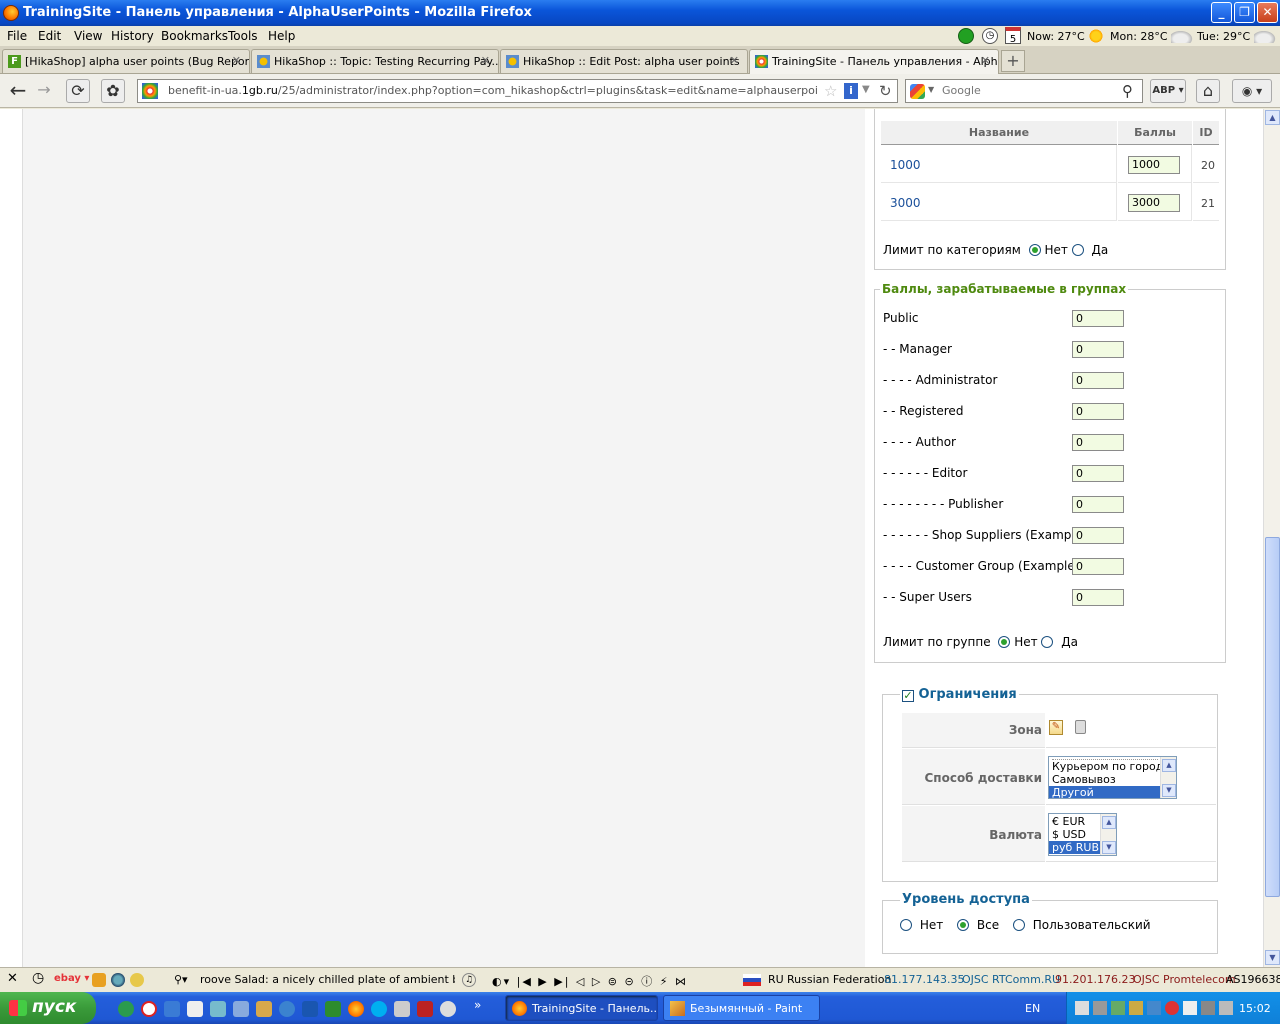 The height and width of the screenshot is (1024, 1280). What do you see at coordinates (885, 91) in the screenshot?
I see `reload-icon: ↻` at bounding box center [885, 91].